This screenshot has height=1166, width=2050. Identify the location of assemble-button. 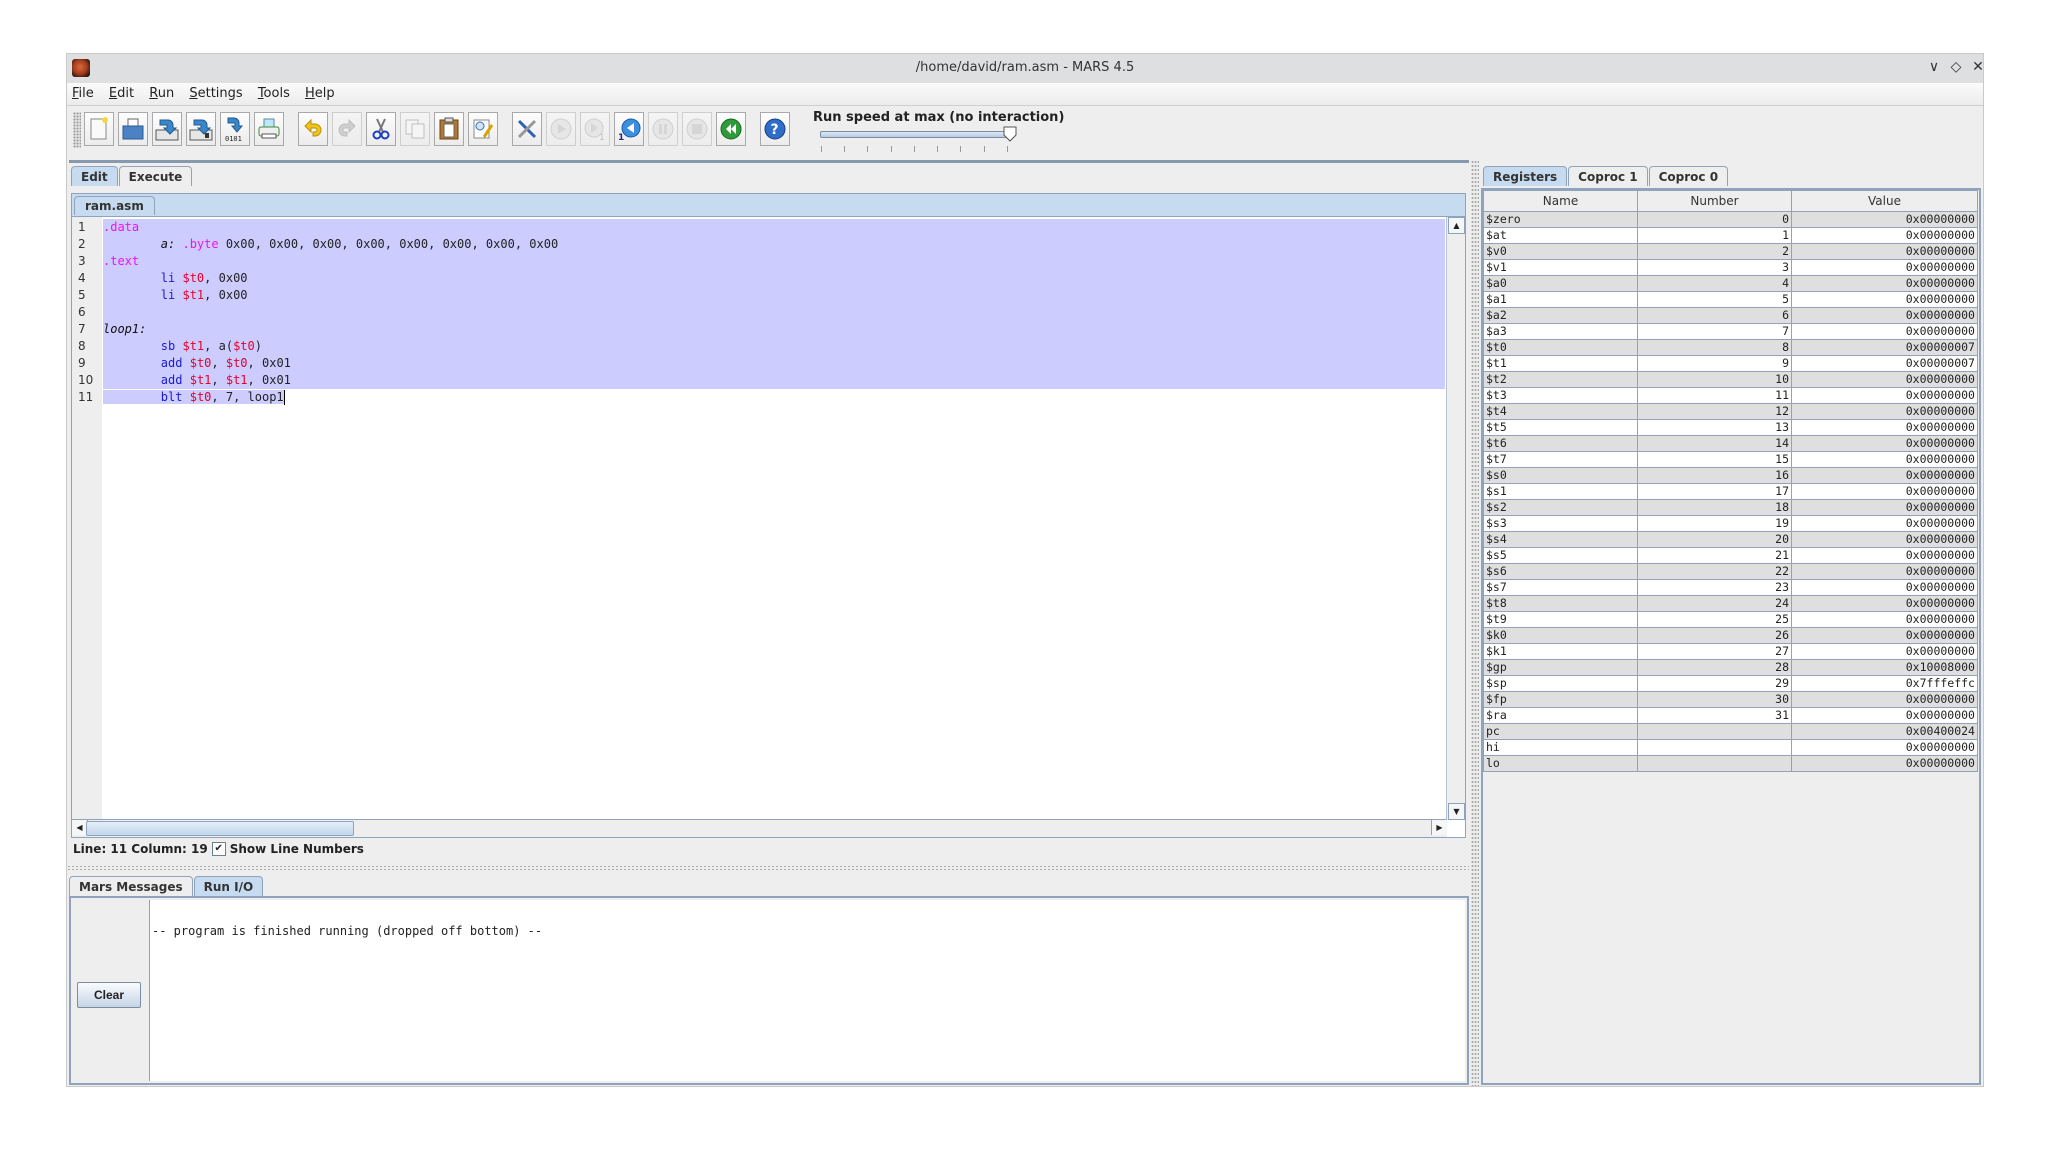
(527, 129).